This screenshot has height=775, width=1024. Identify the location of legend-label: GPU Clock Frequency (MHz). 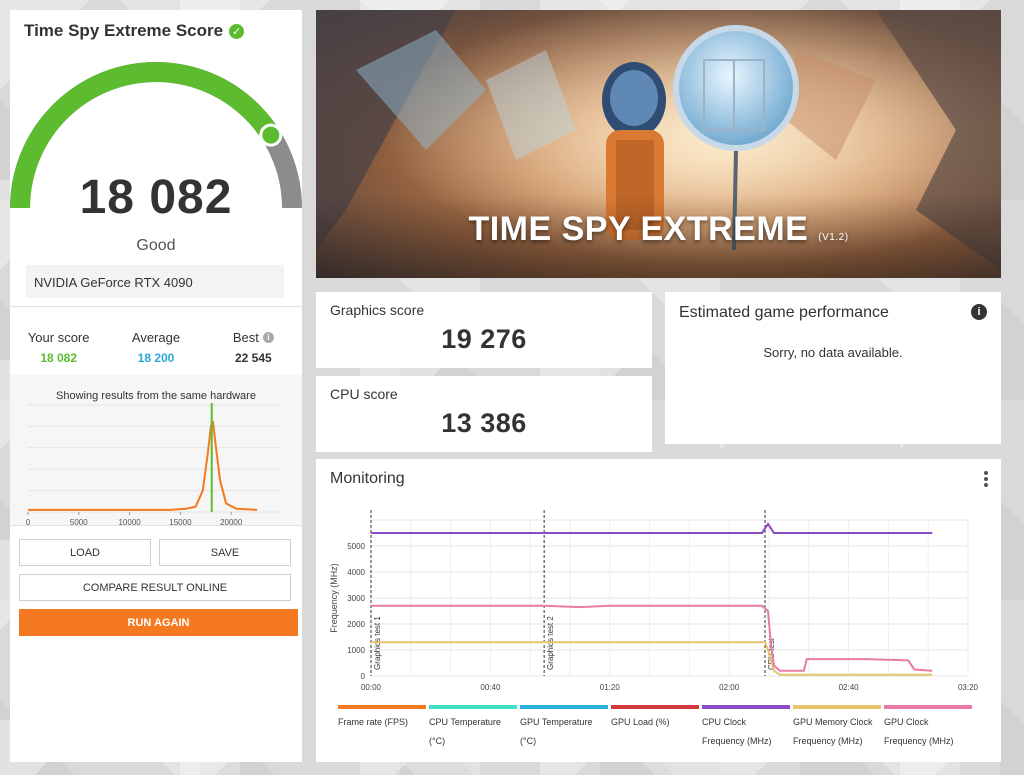
(919, 731).